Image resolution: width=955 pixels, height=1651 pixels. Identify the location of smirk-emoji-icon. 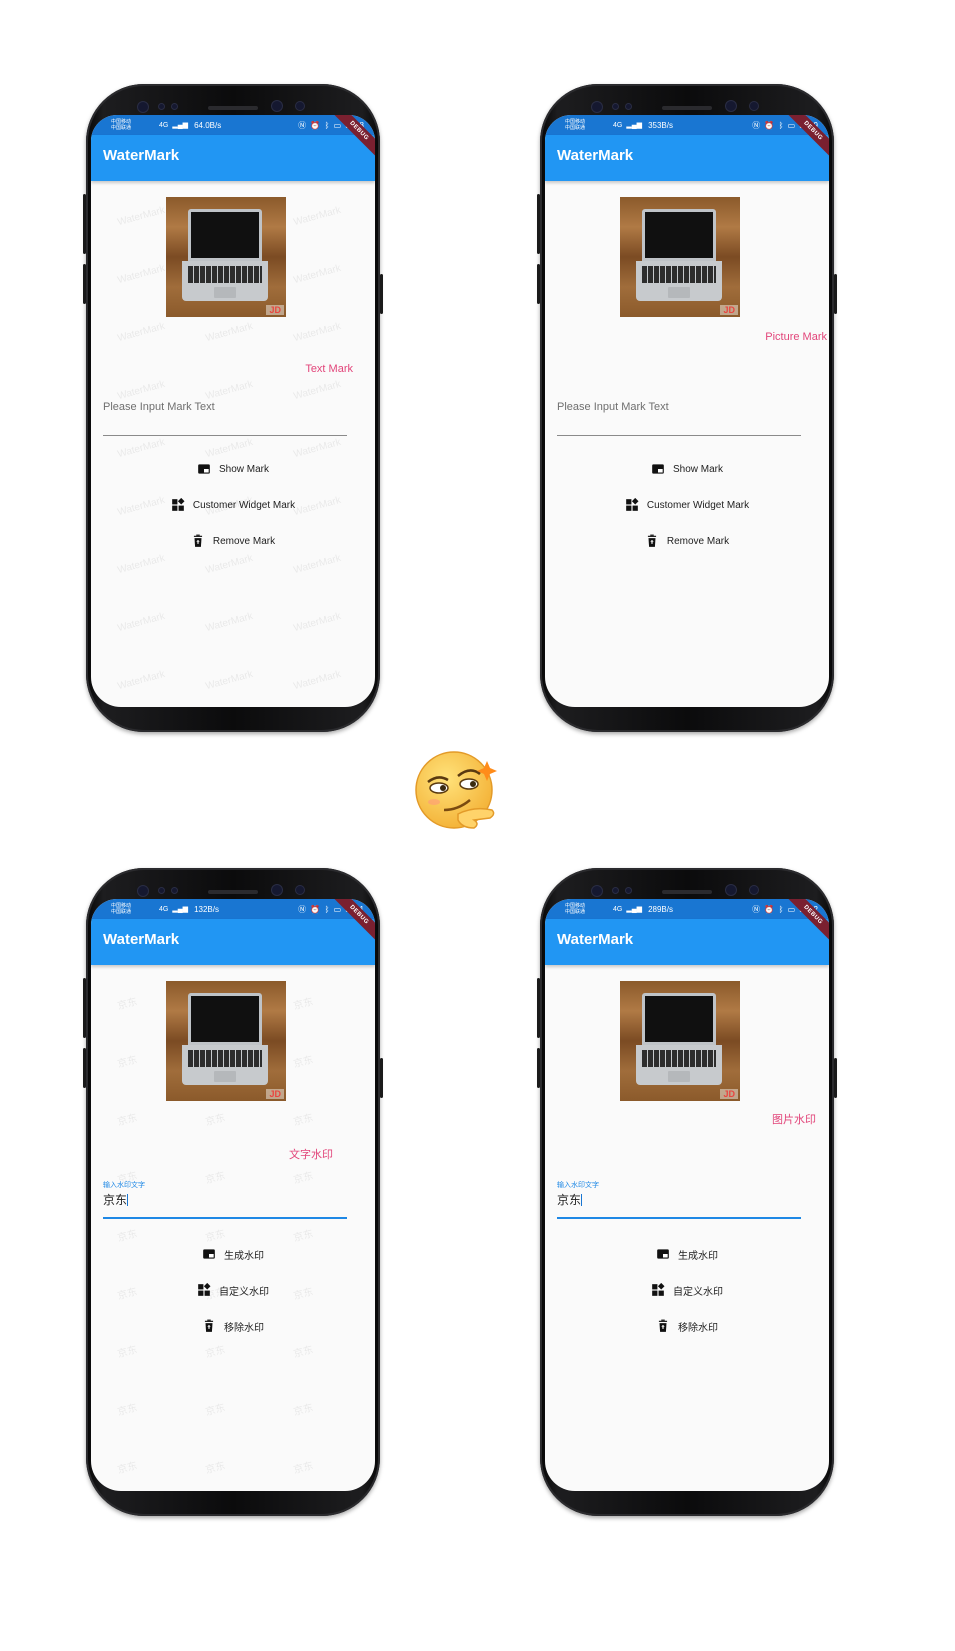
(456, 790).